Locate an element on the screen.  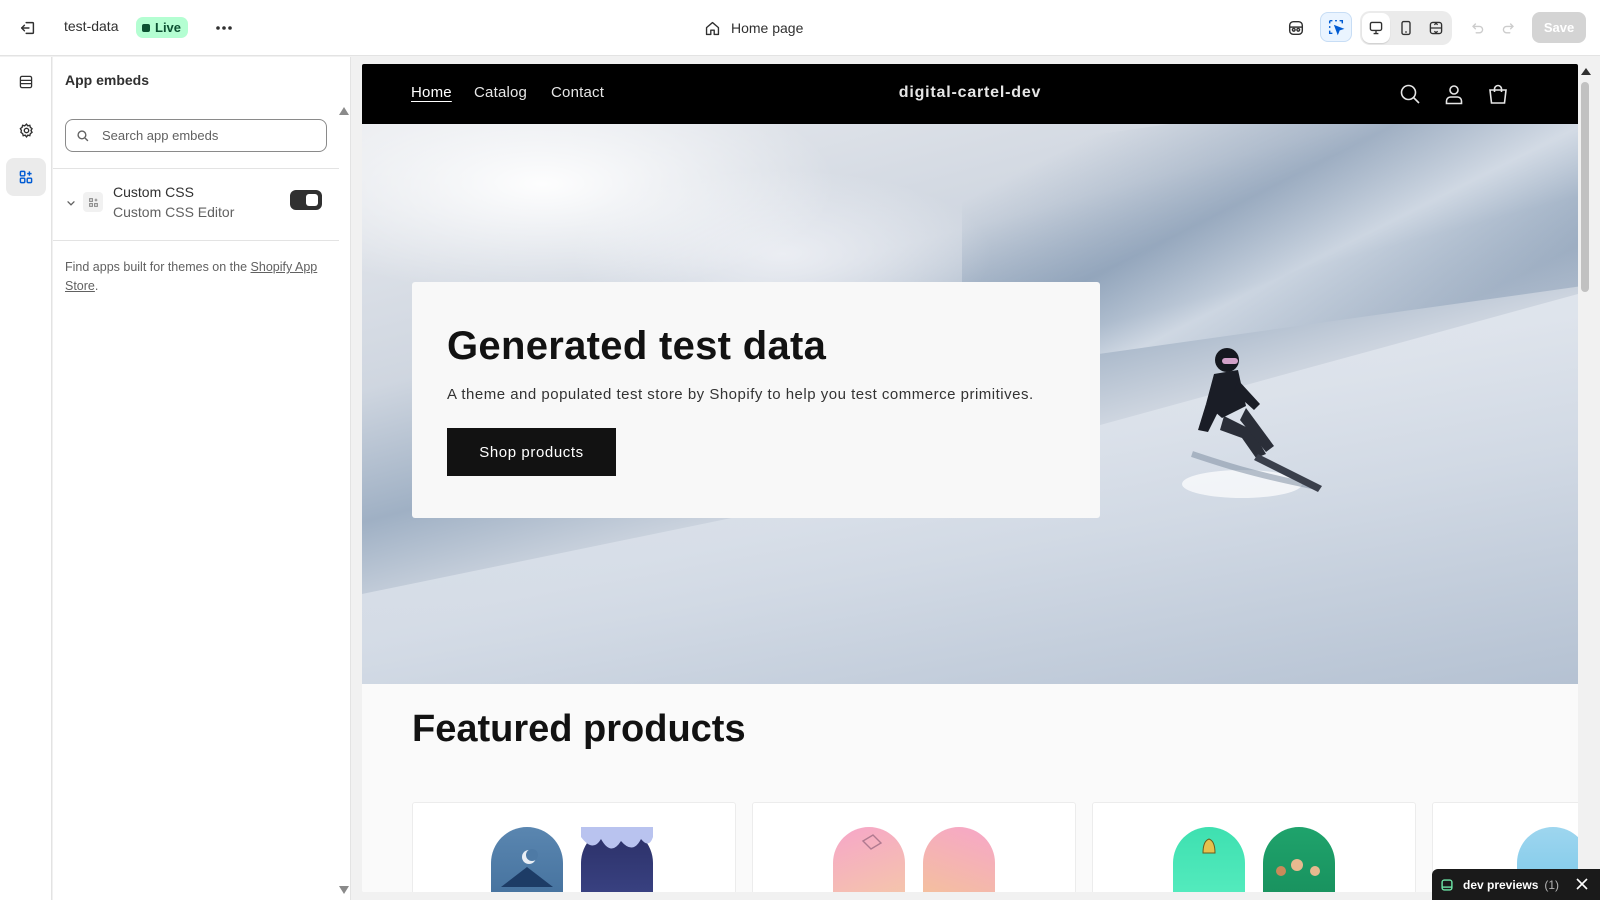
account-icon is located at coordinates (1454, 95).